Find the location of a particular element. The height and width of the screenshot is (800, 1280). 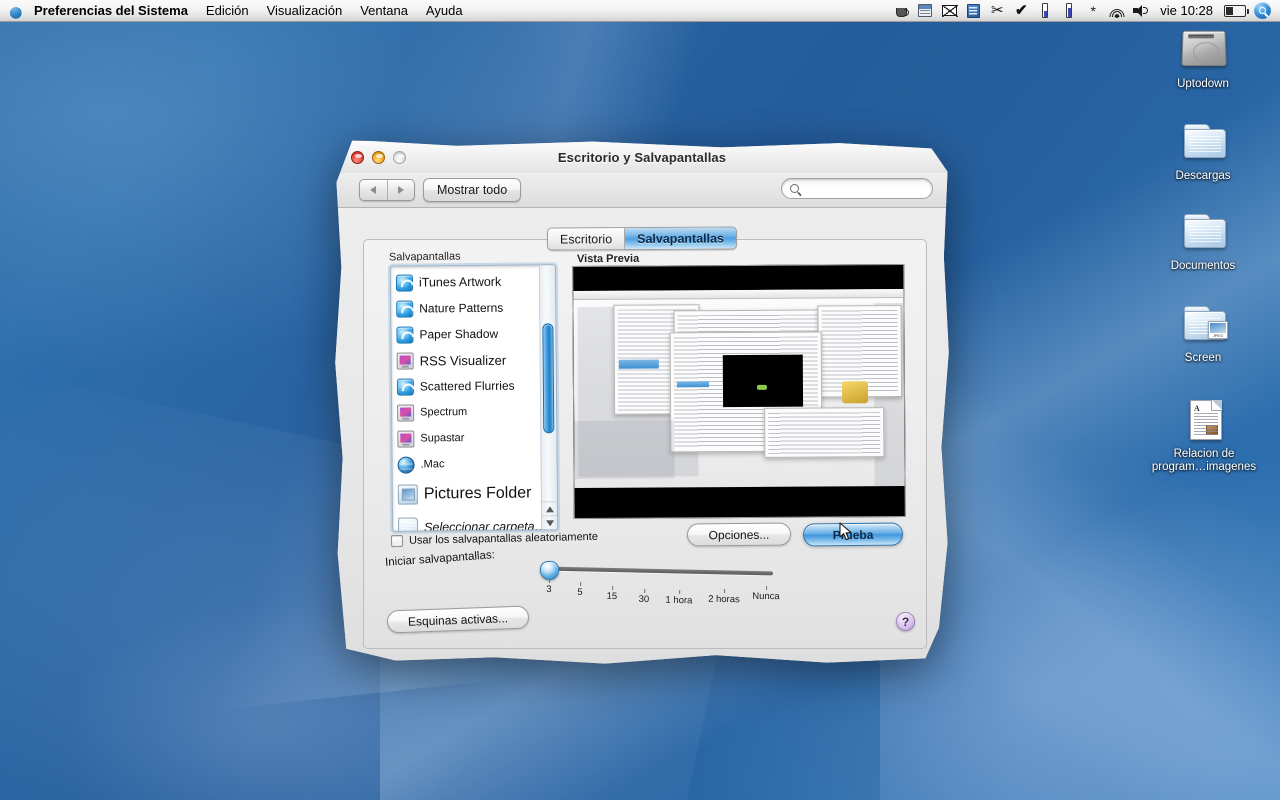

slider-ticks: 3 5 15 30 1 hora 2 horas Nunca is located at coordinates (657, 591).